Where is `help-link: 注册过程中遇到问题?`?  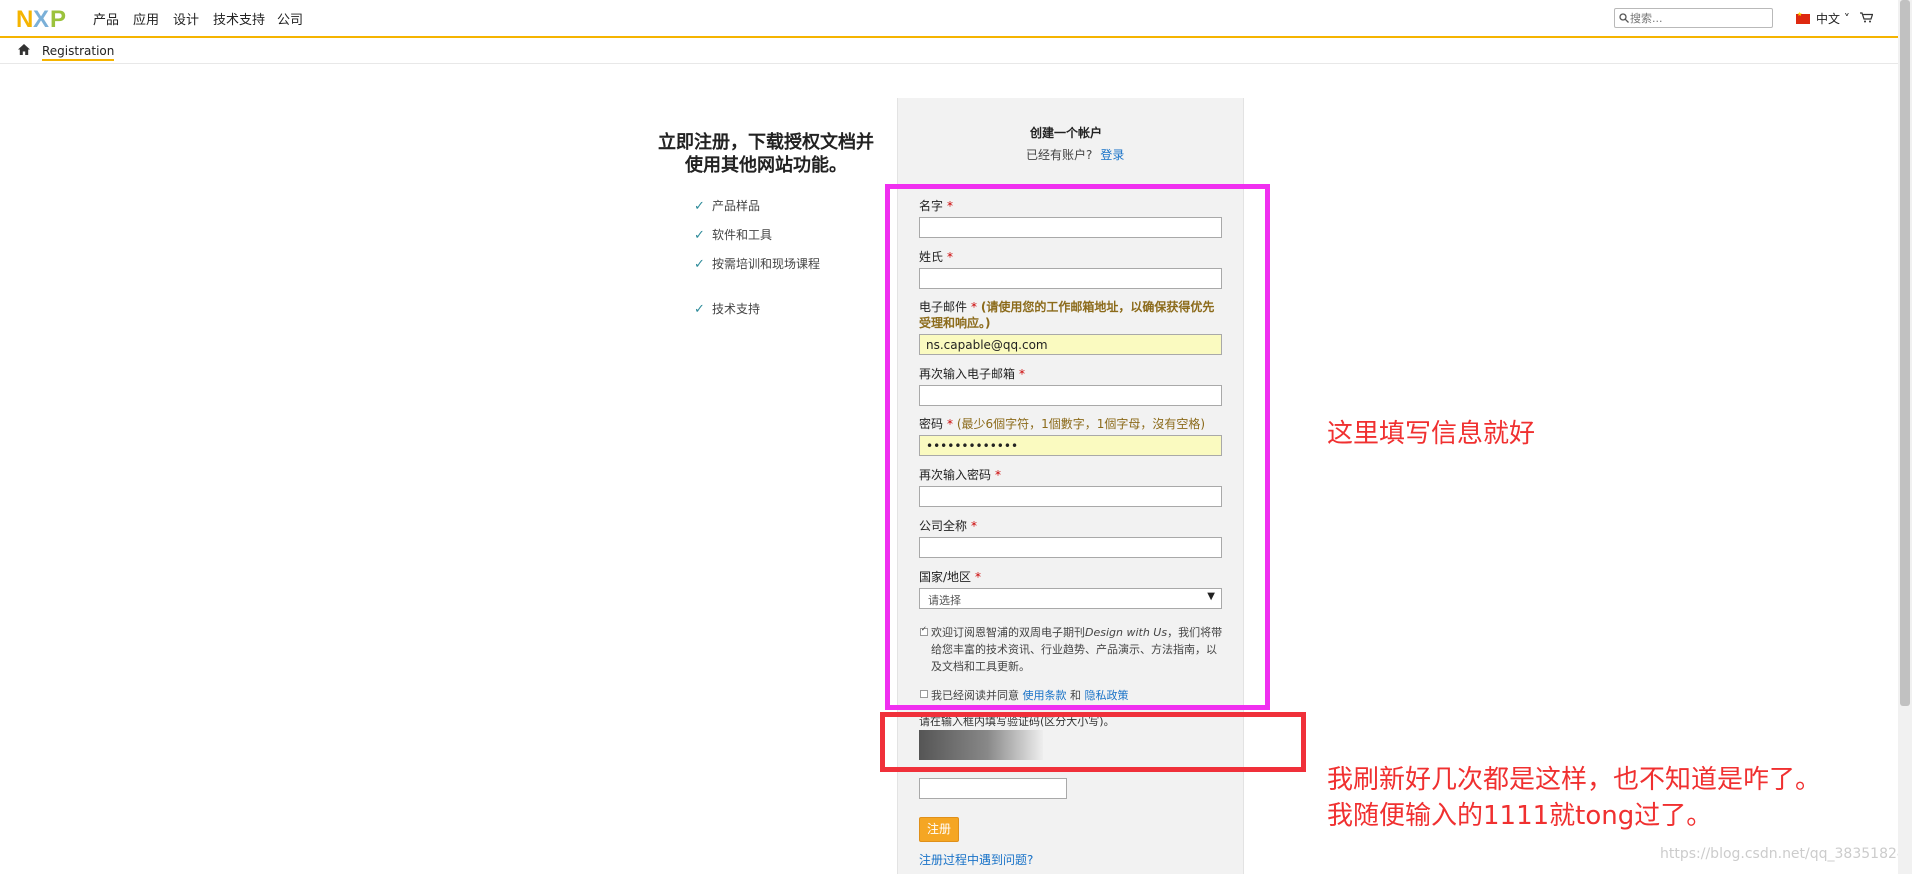 help-link: 注册过程中遇到问题? is located at coordinates (976, 859).